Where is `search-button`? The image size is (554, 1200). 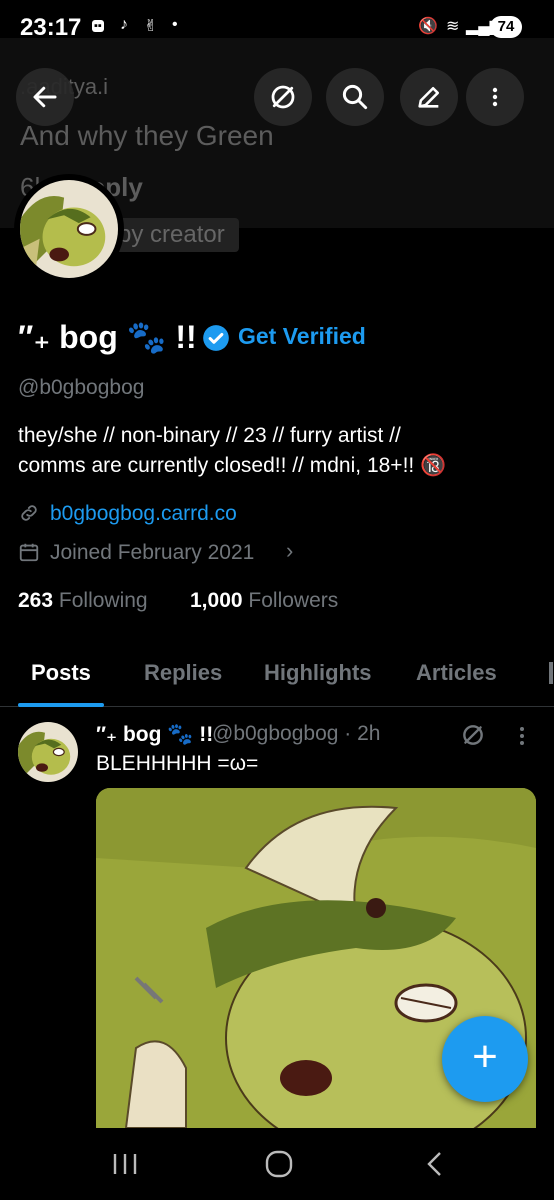 search-button is located at coordinates (355, 97).